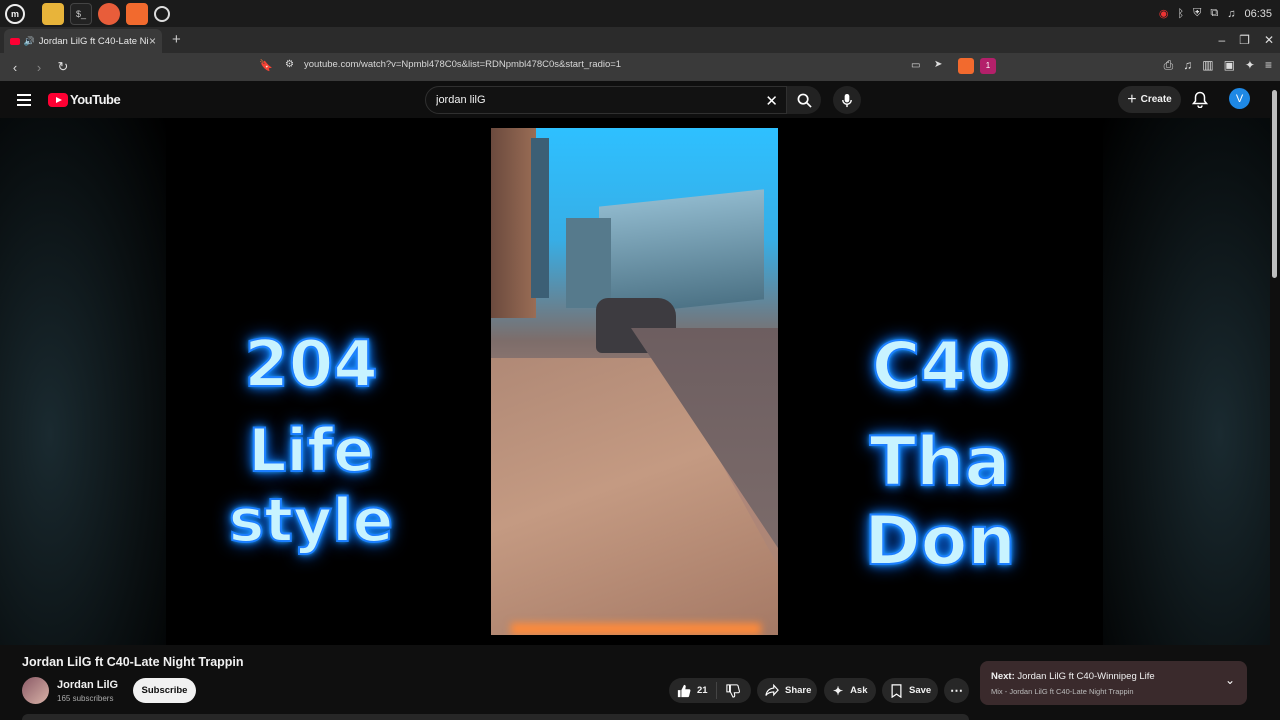  I want to click on overlay-left-line2: Life style, so click(311, 486).